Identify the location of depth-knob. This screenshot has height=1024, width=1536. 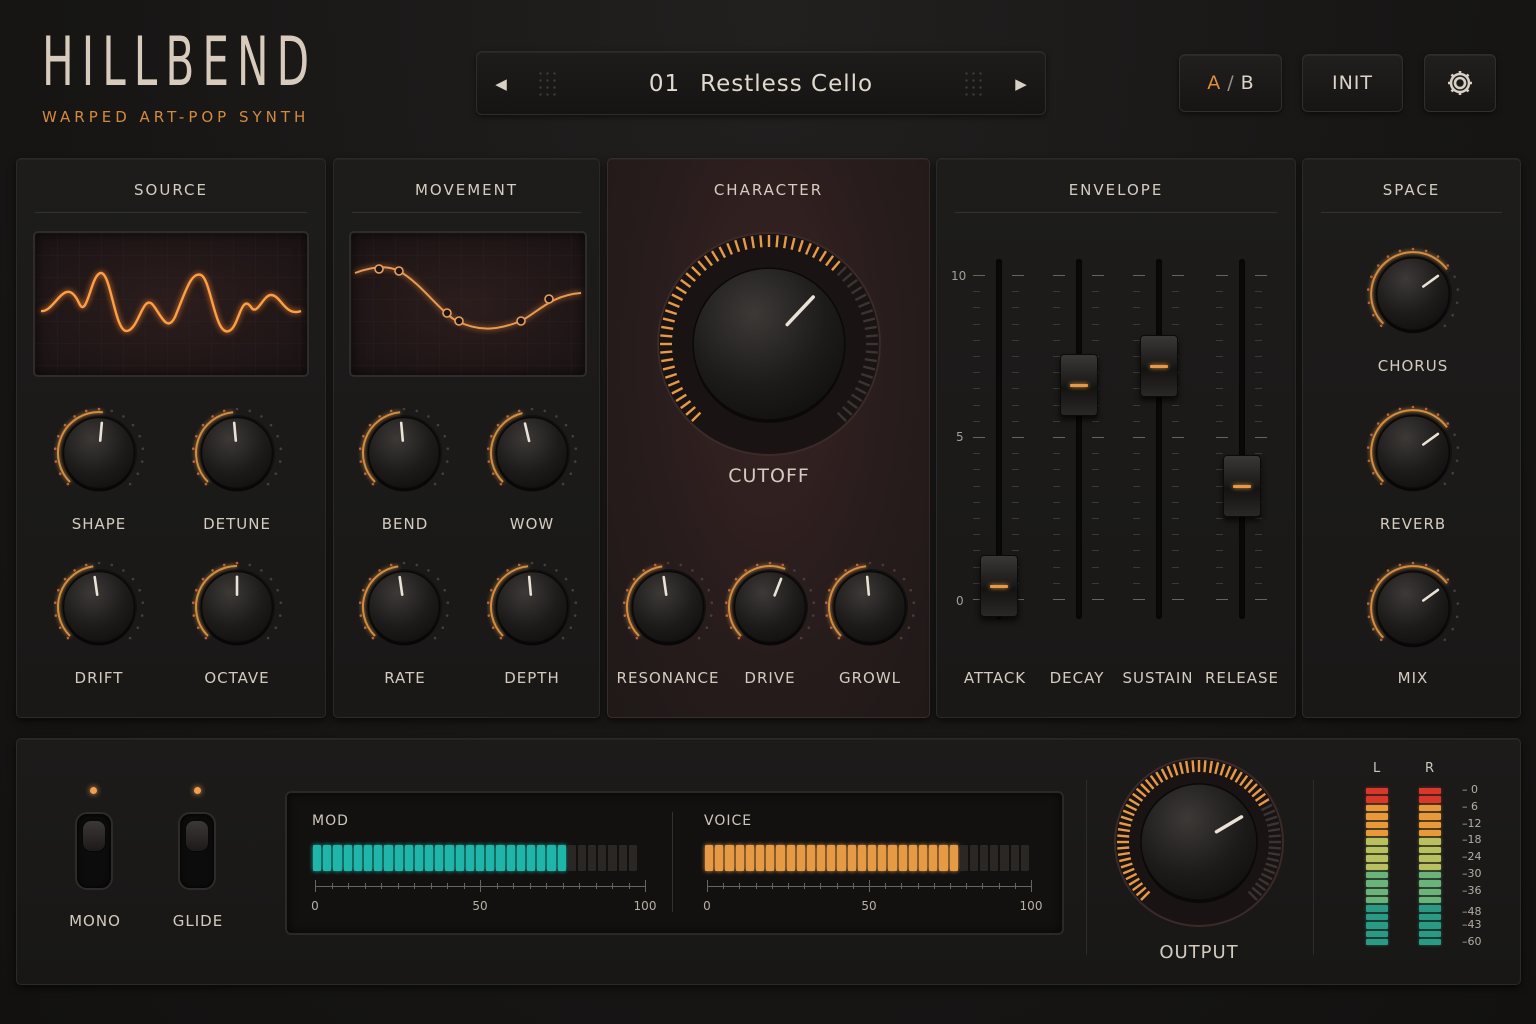
(532, 607).